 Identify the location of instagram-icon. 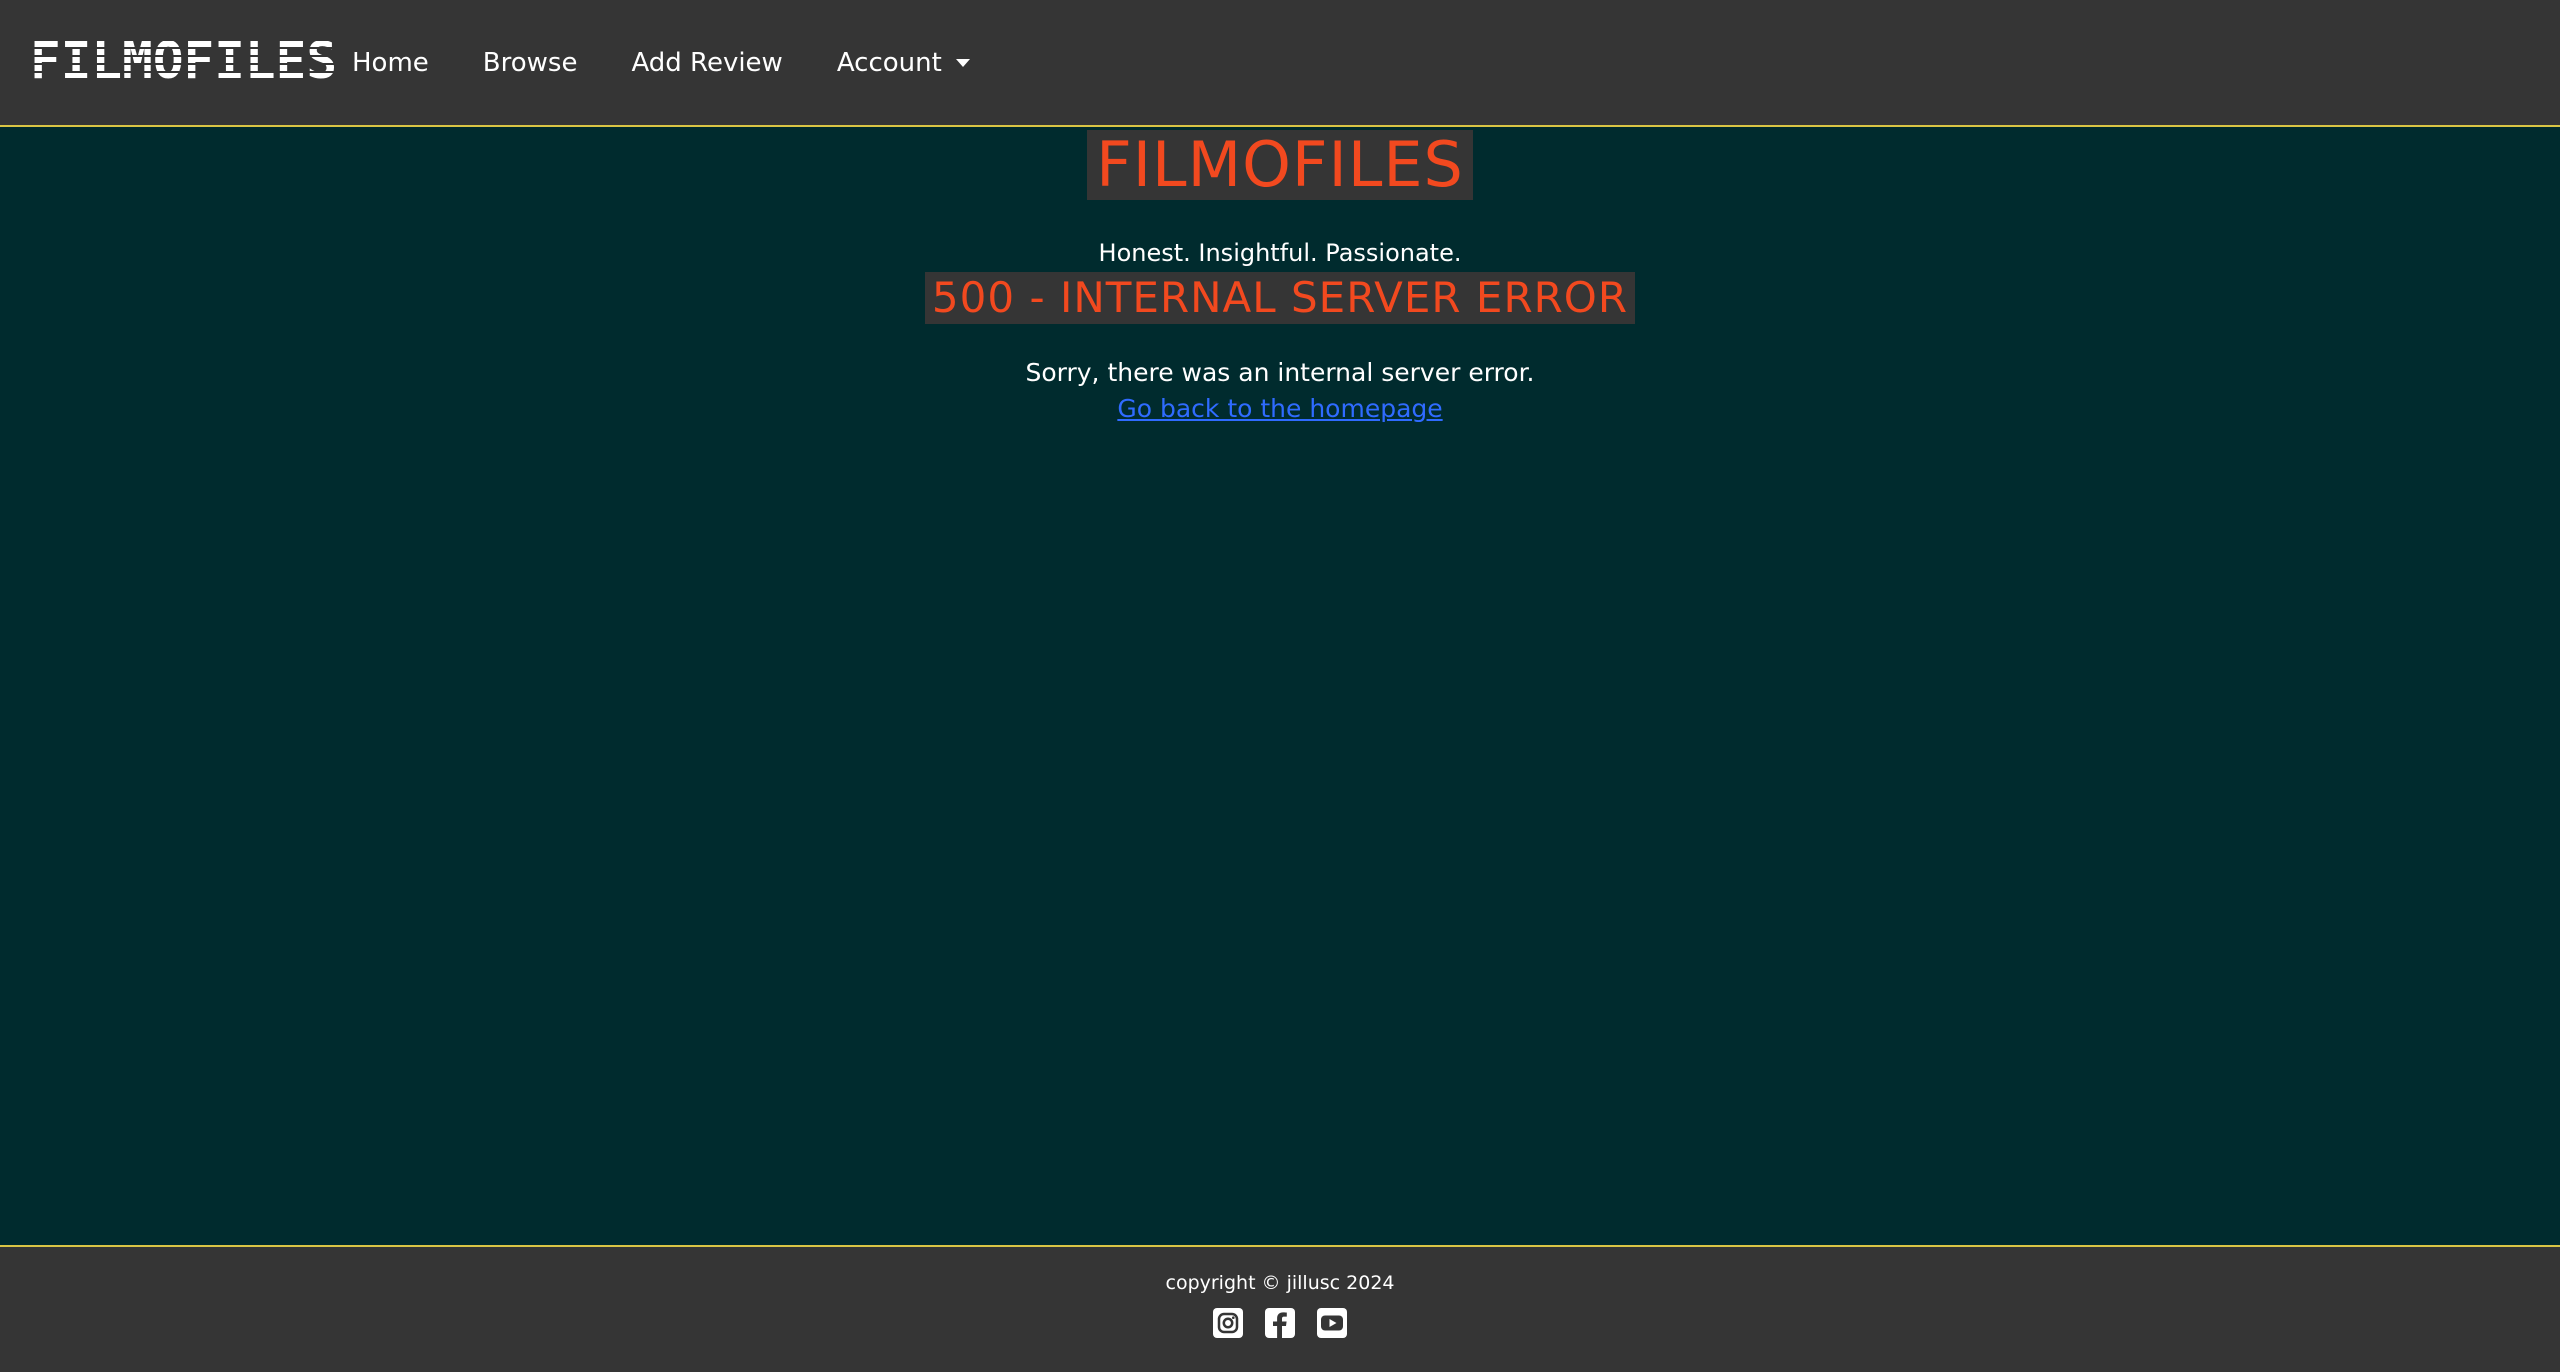
(1228, 1323).